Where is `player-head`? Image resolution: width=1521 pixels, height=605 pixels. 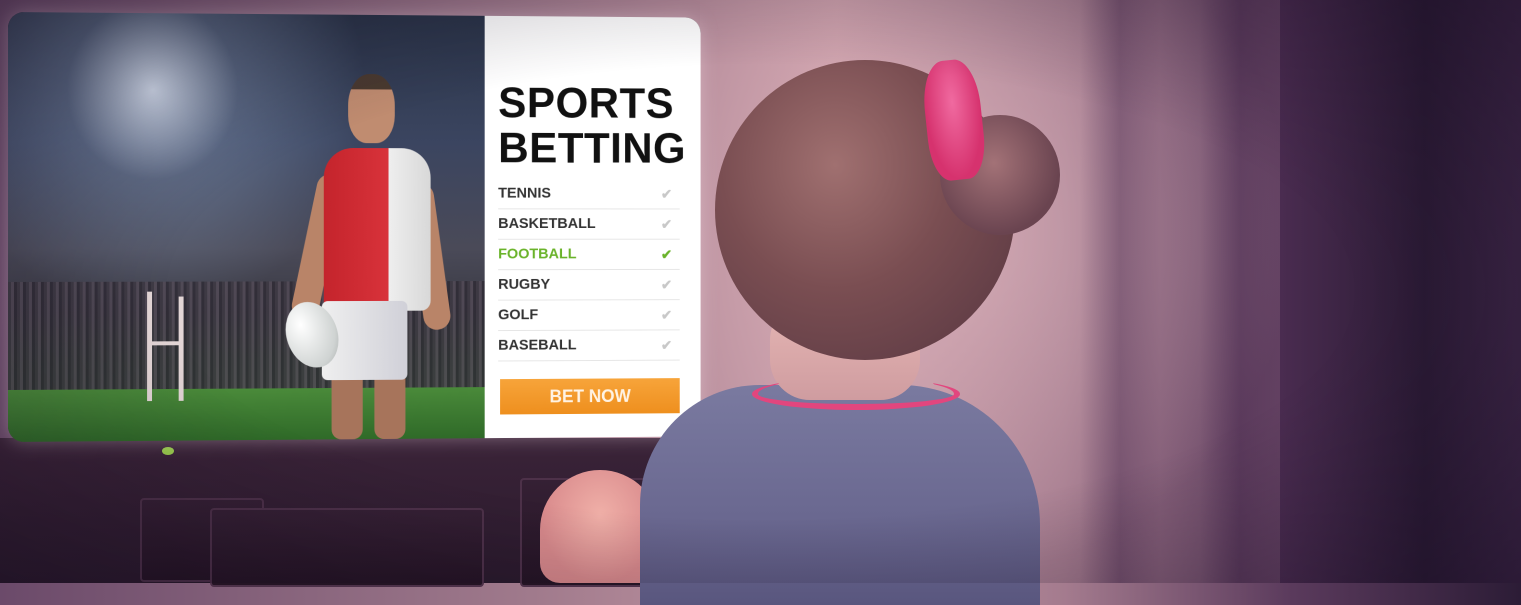 player-head is located at coordinates (371, 108).